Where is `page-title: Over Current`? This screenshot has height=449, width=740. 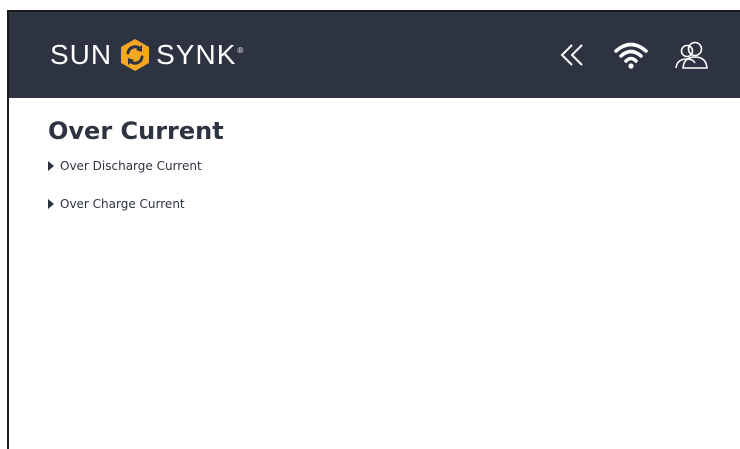
page-title: Over Current is located at coordinates (136, 131).